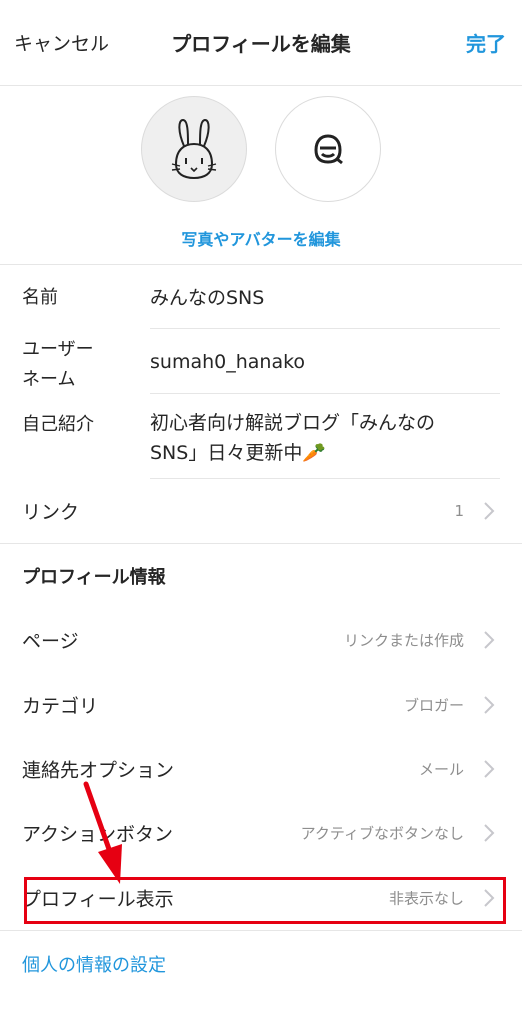  What do you see at coordinates (261, 238) in the screenshot?
I see `edit-photo-avatar-link: 写真やアバターを編集` at bounding box center [261, 238].